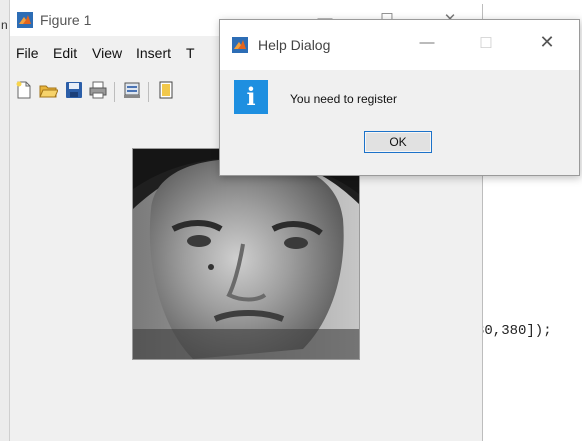  Describe the element at coordinates (294, 45) in the screenshot. I see `dialog-title: Help Dialog` at that location.